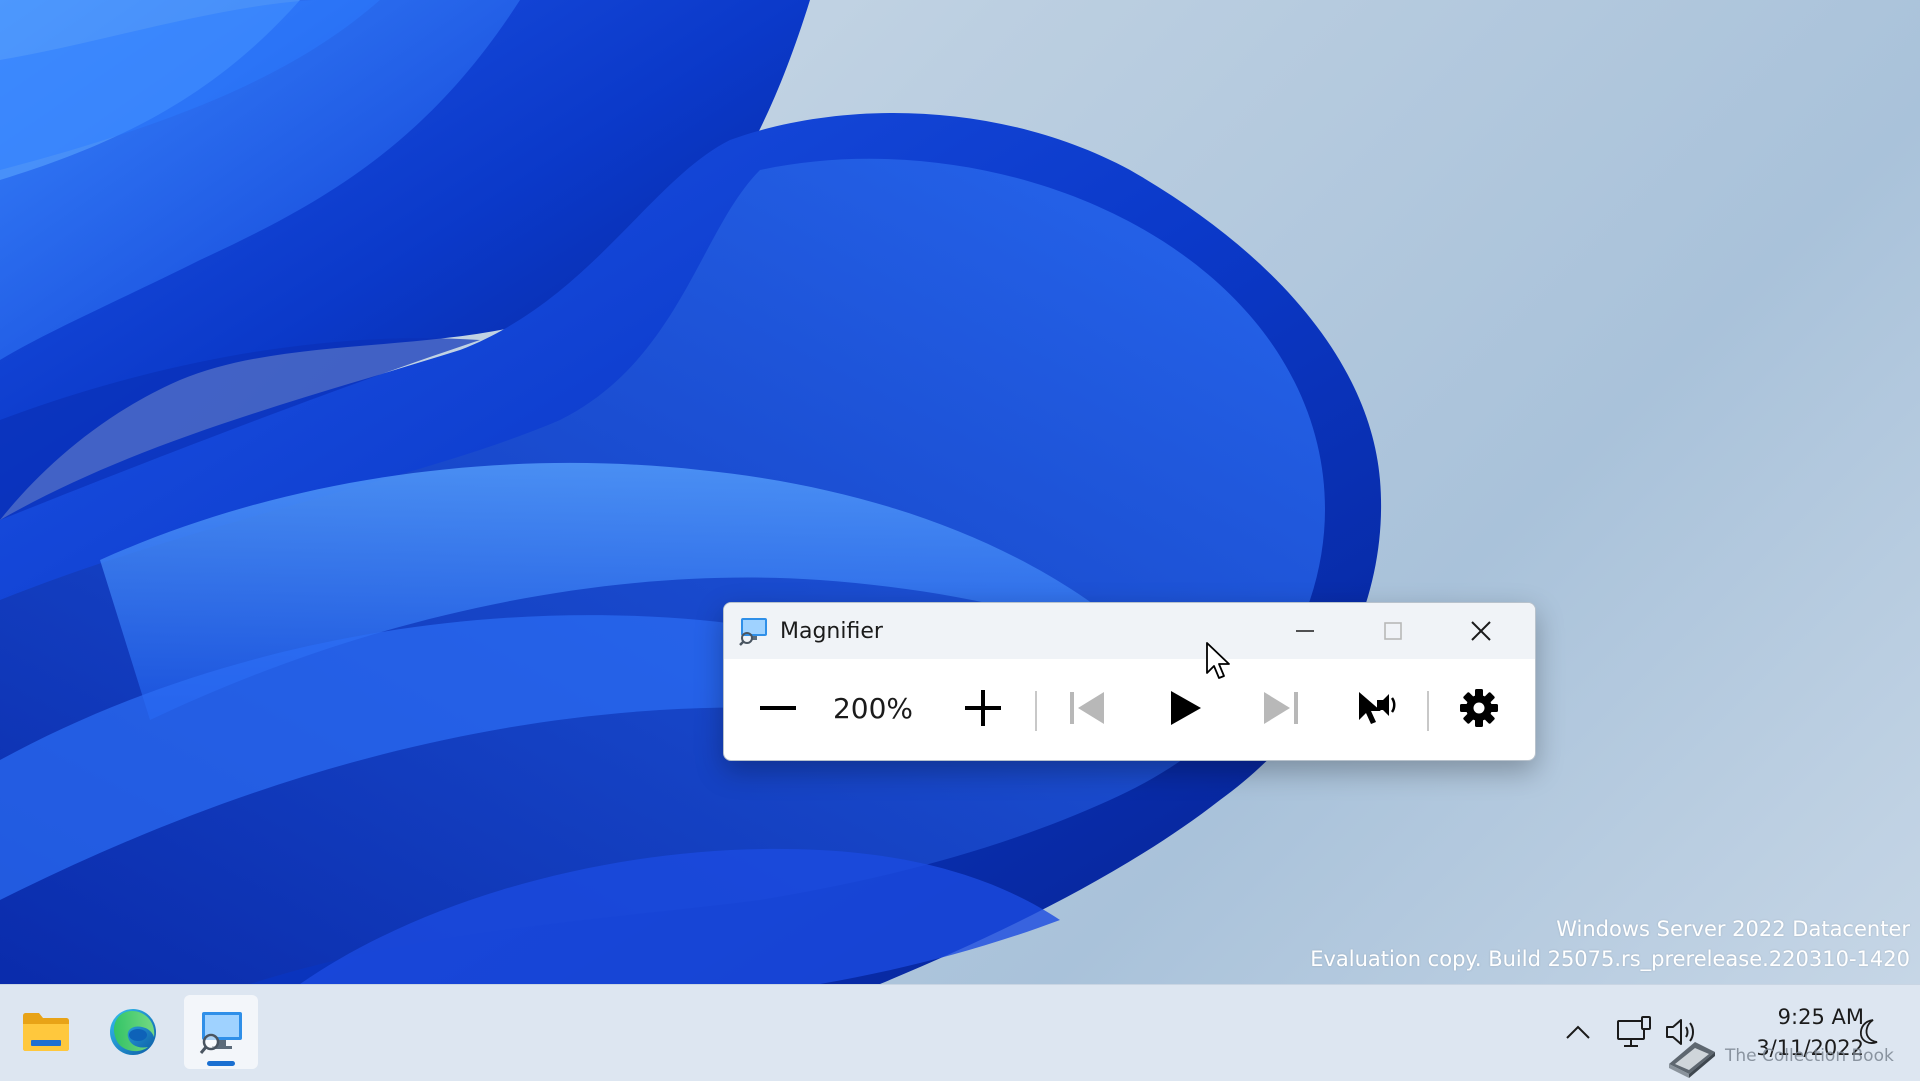  What do you see at coordinates (221, 1063) in the screenshot?
I see `active-app-indicator` at bounding box center [221, 1063].